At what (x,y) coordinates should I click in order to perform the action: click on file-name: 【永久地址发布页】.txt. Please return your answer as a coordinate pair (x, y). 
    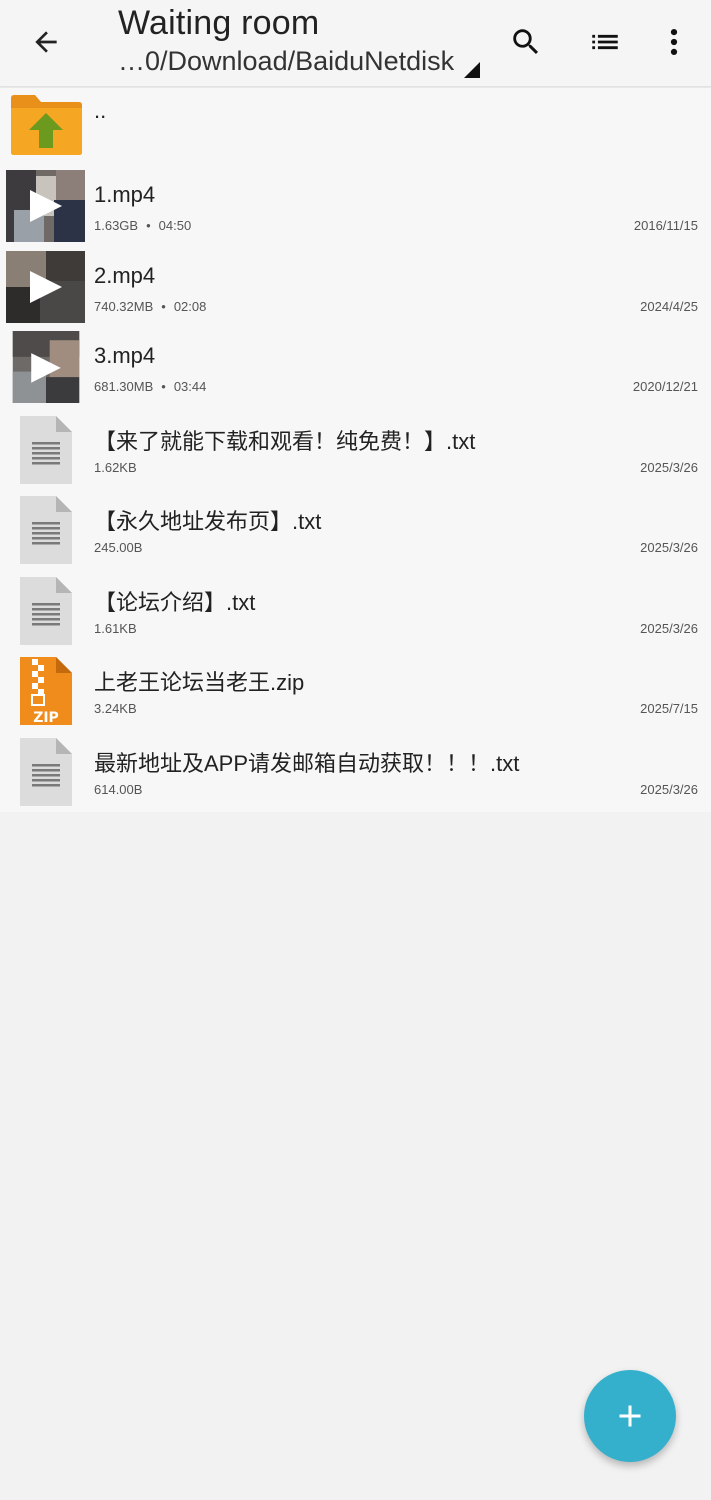
    Looking at the image, I should click on (208, 521).